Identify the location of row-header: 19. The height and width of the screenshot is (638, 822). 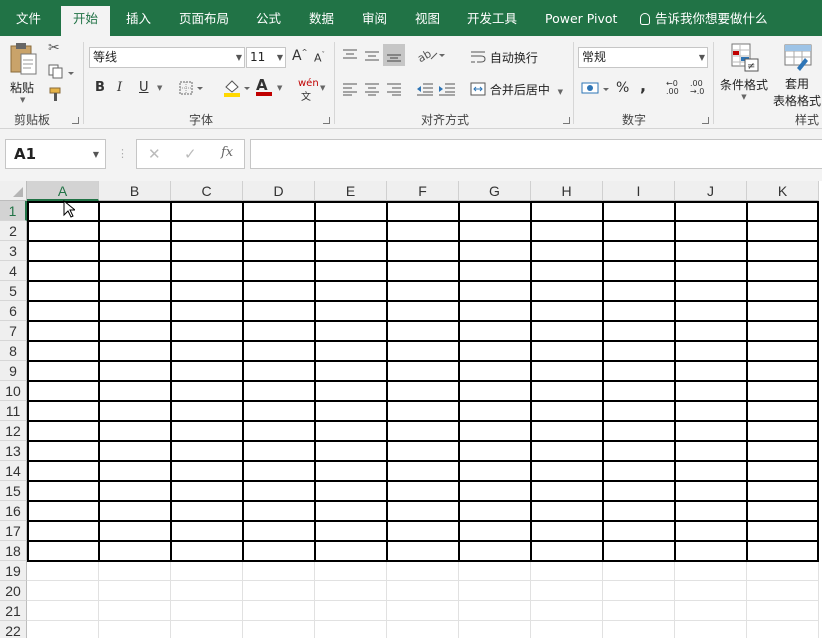
(13, 571).